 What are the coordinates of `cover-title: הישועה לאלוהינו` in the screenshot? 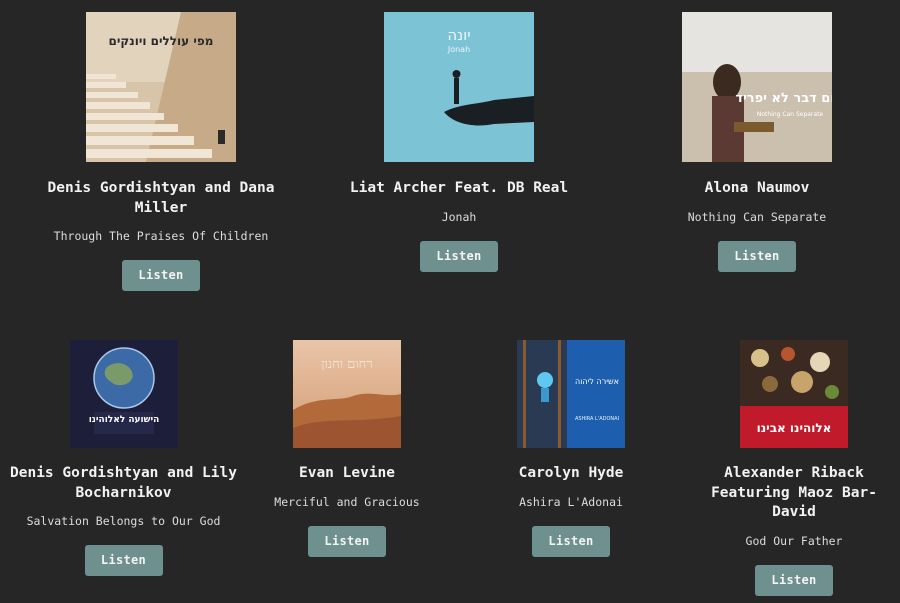 It's located at (123, 420).